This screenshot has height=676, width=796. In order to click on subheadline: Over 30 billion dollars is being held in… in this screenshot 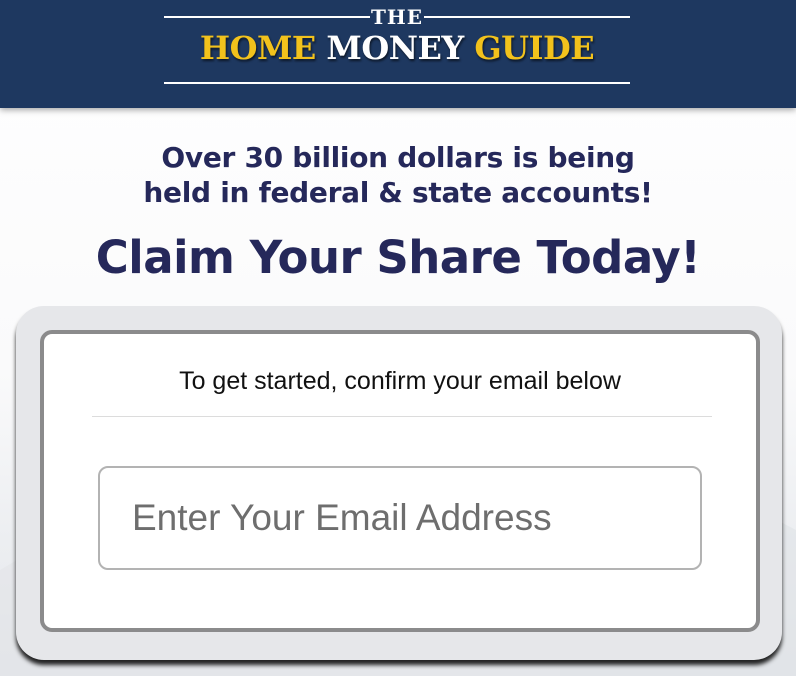, I will do `click(398, 175)`.